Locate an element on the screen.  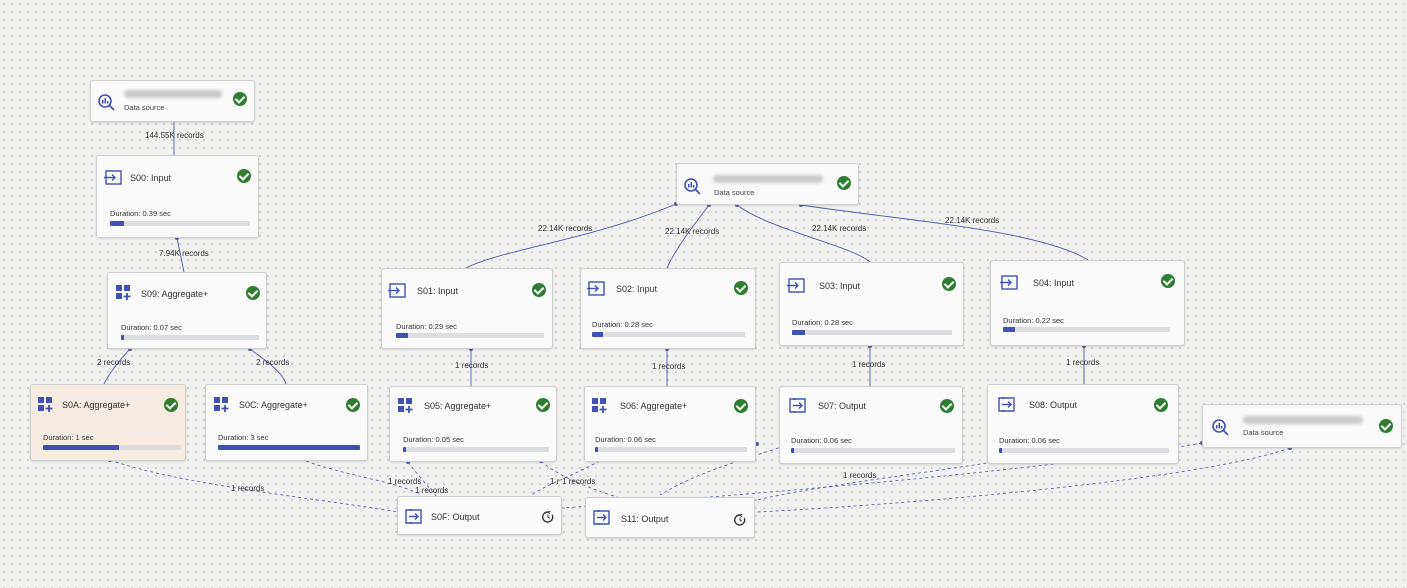
duration-text: Duration: 0.22 sec is located at coordinates (1033, 320).